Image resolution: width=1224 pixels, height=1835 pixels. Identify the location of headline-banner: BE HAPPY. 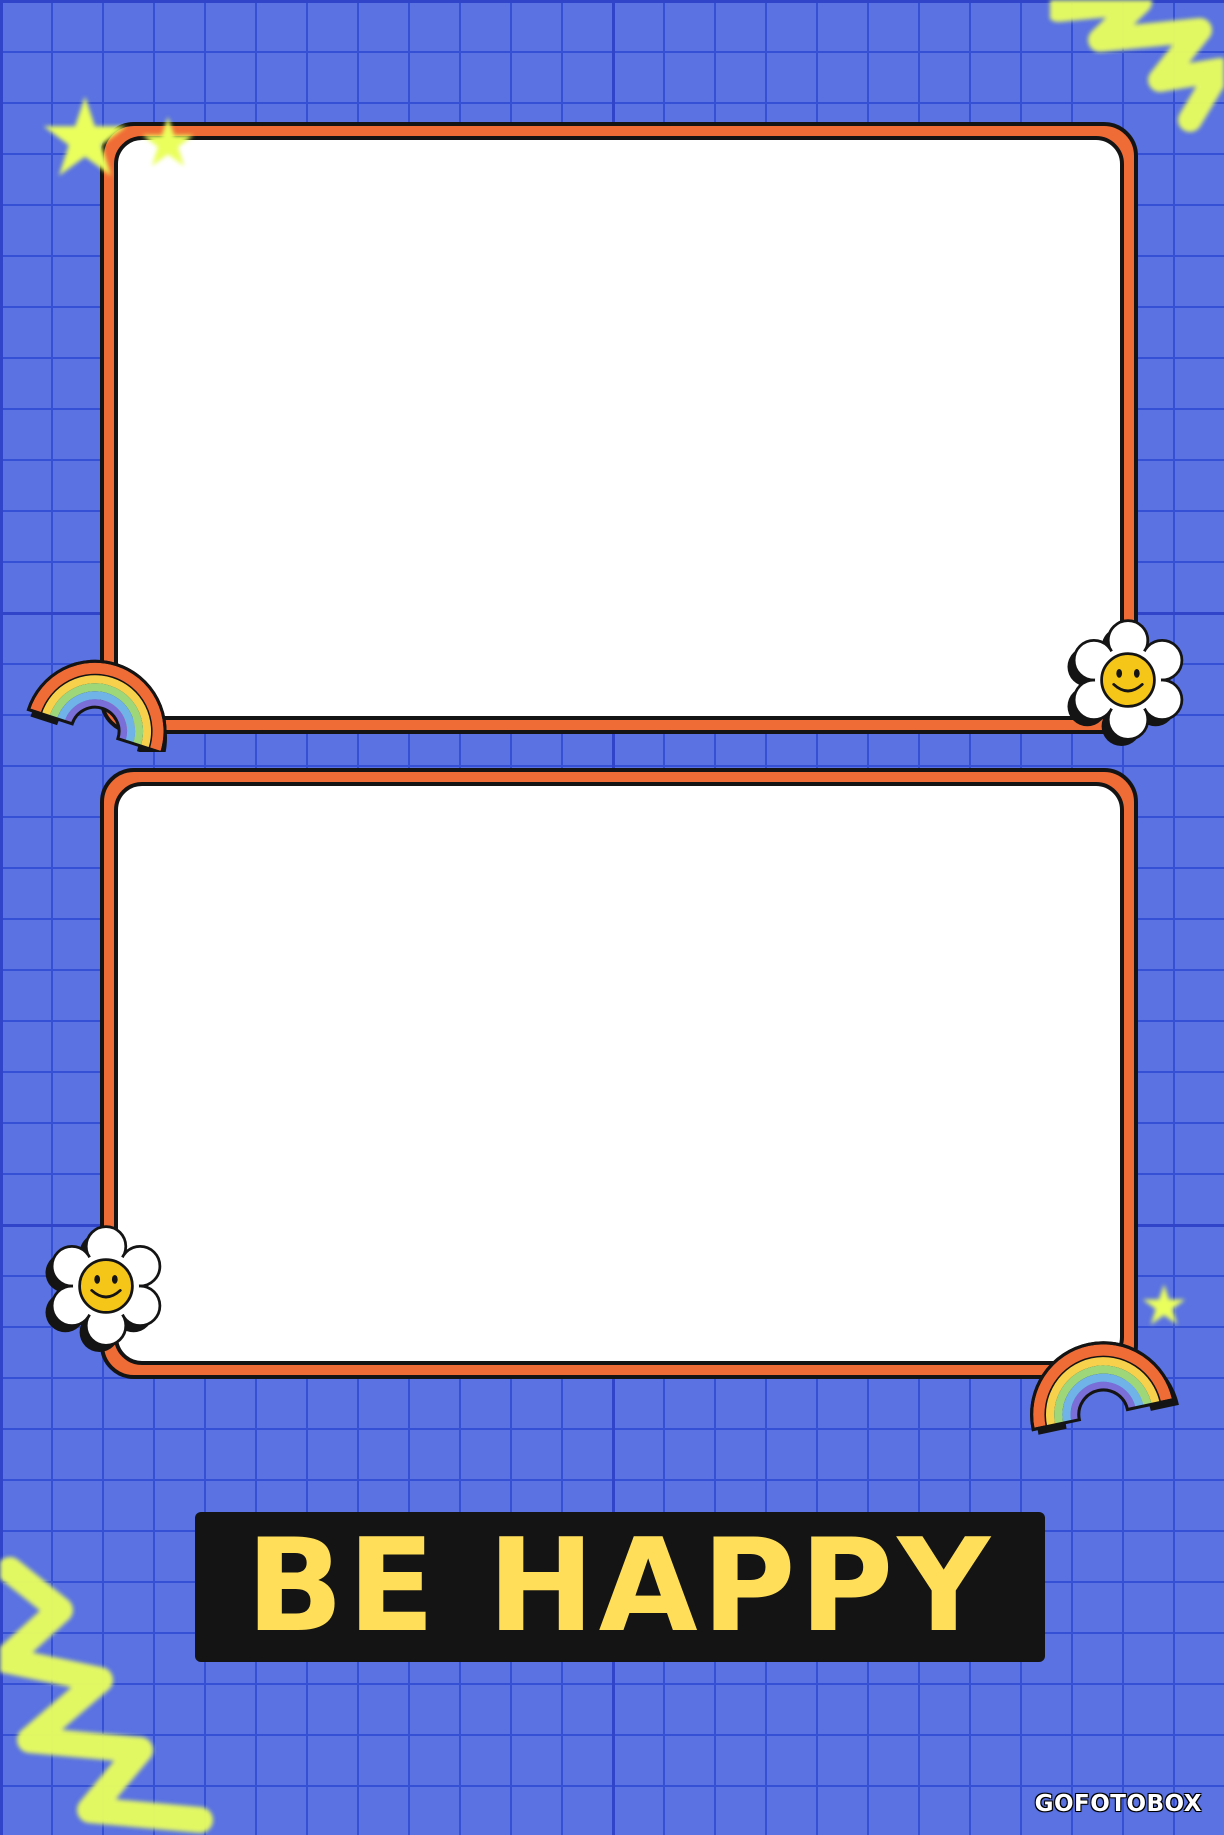
(620, 1587).